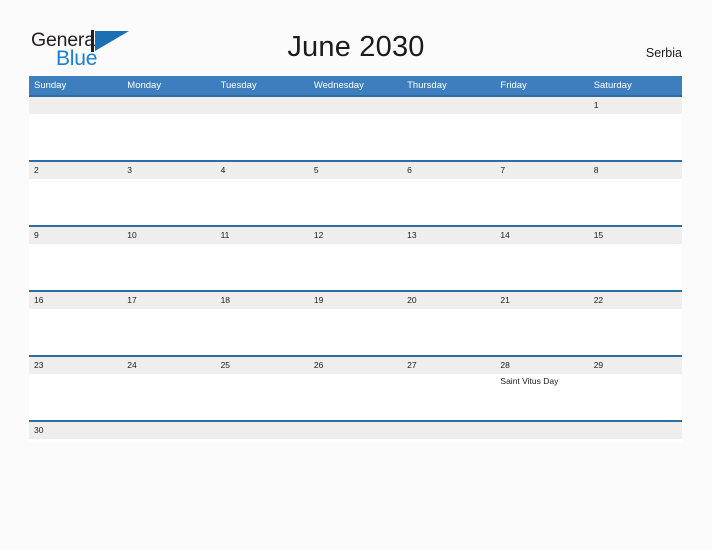 This screenshot has height=550, width=712. Describe the element at coordinates (75, 365) in the screenshot. I see `day-number: 23` at that location.